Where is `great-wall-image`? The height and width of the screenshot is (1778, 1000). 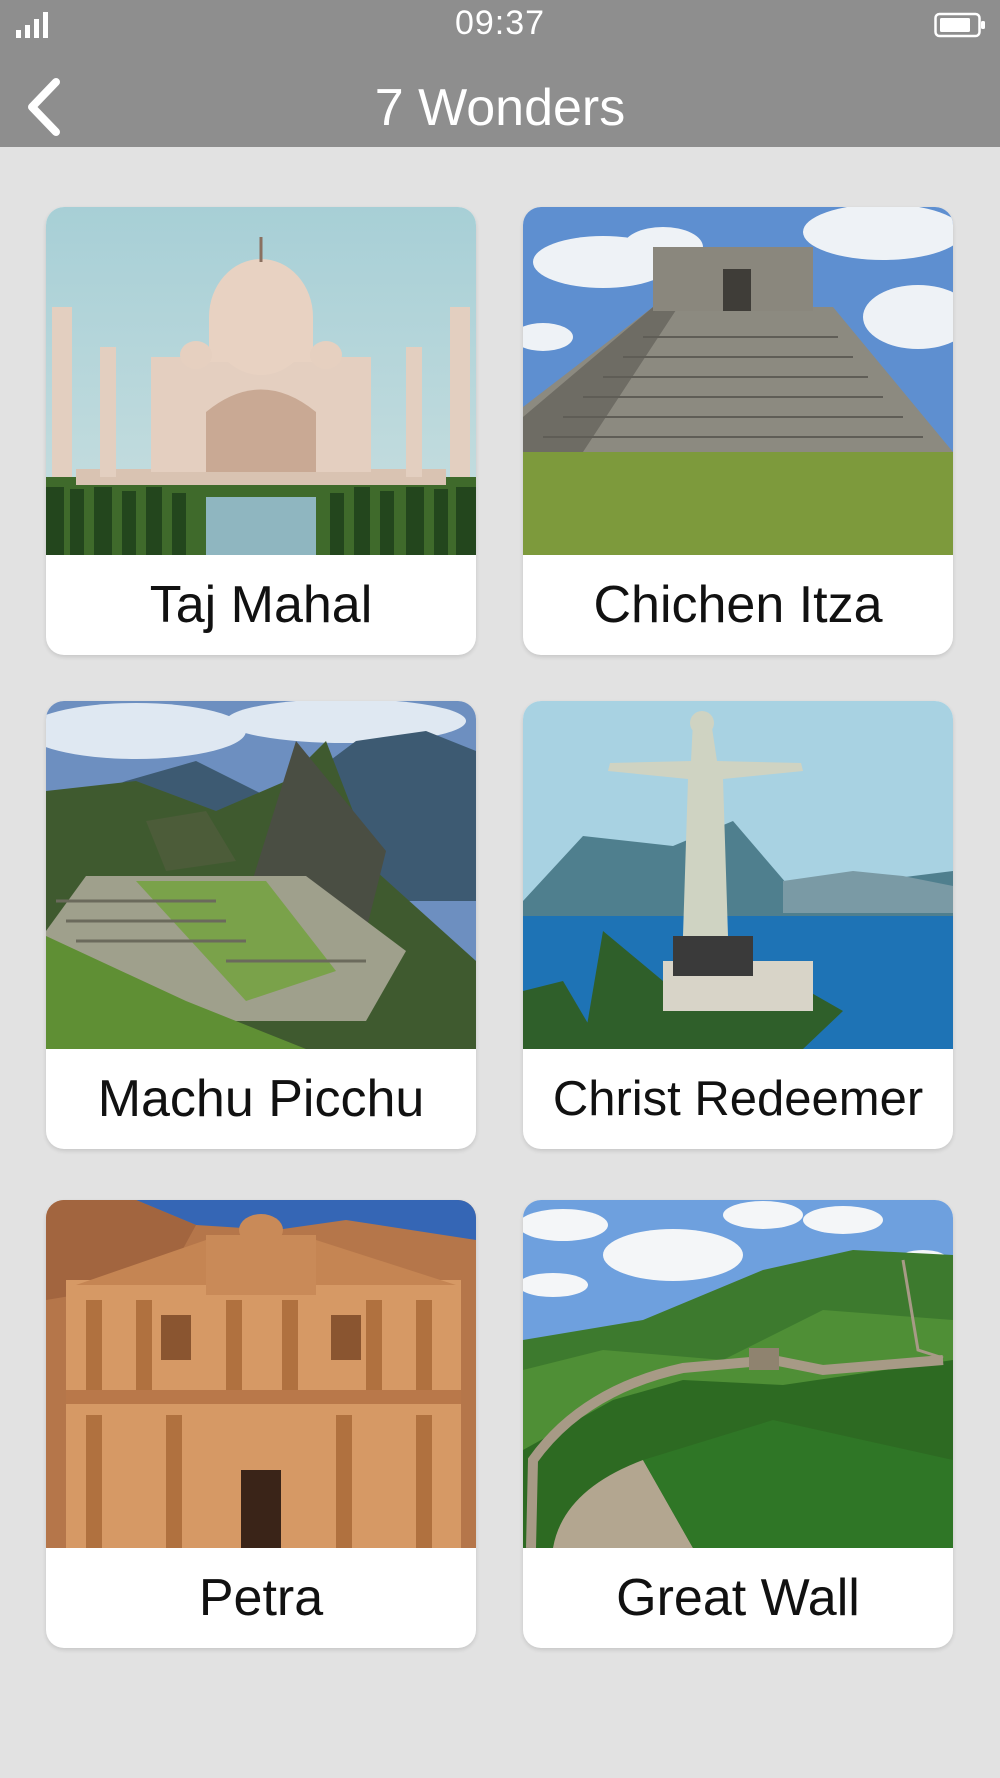
great-wall-image is located at coordinates (738, 1374).